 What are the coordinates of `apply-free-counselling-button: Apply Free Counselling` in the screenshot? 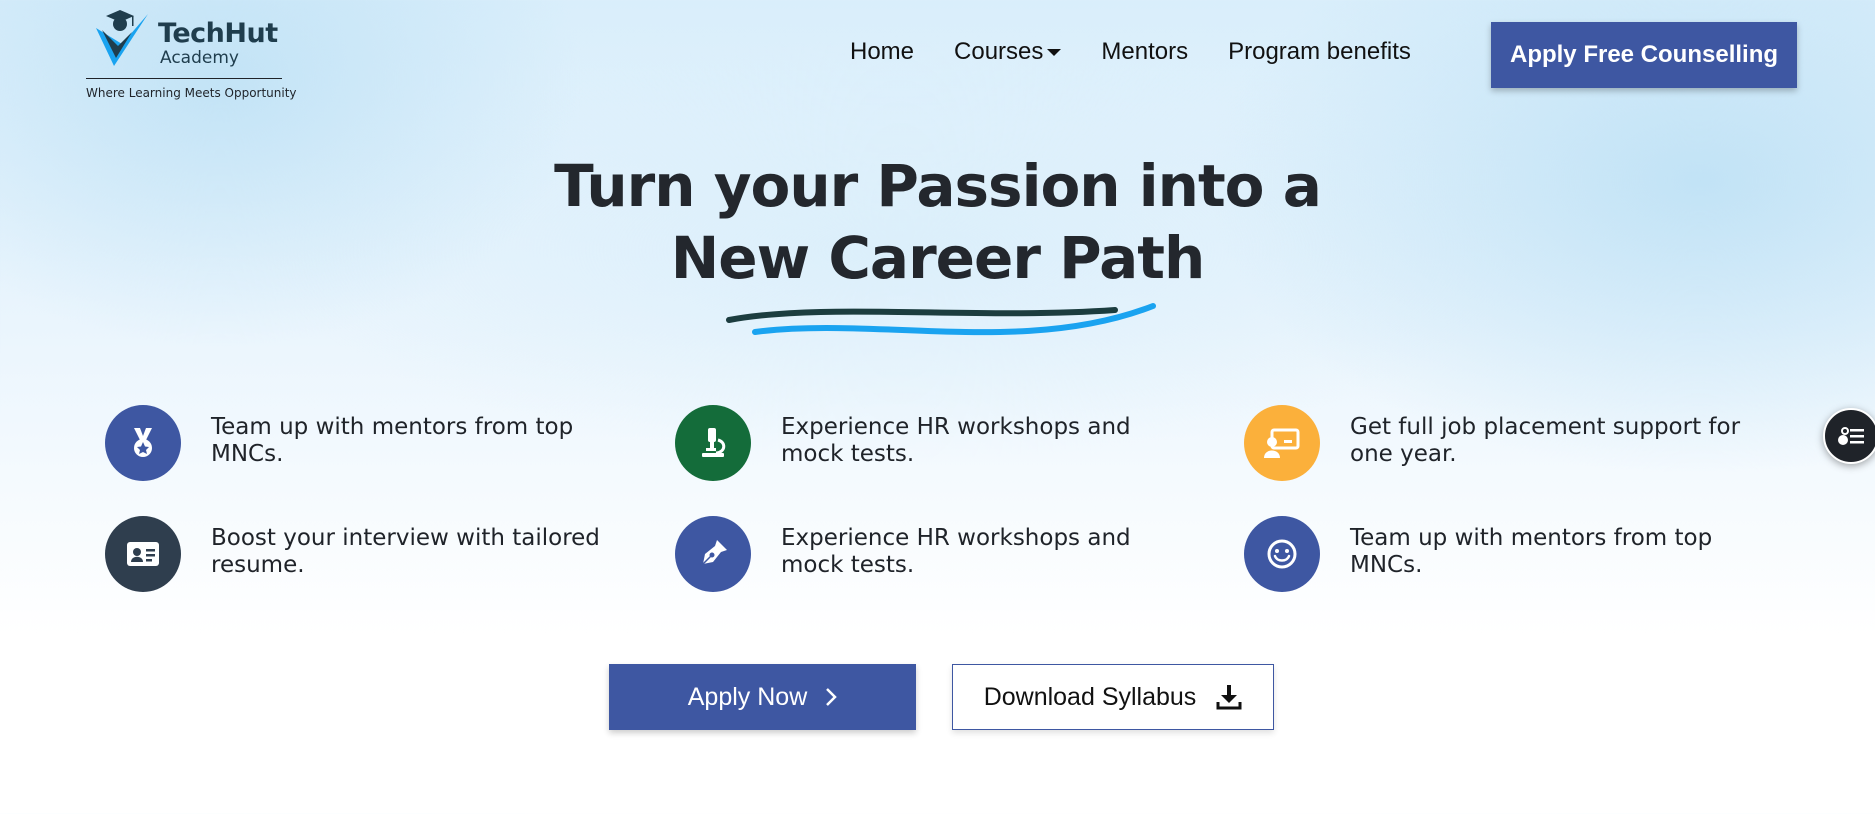 It's located at (1644, 55).